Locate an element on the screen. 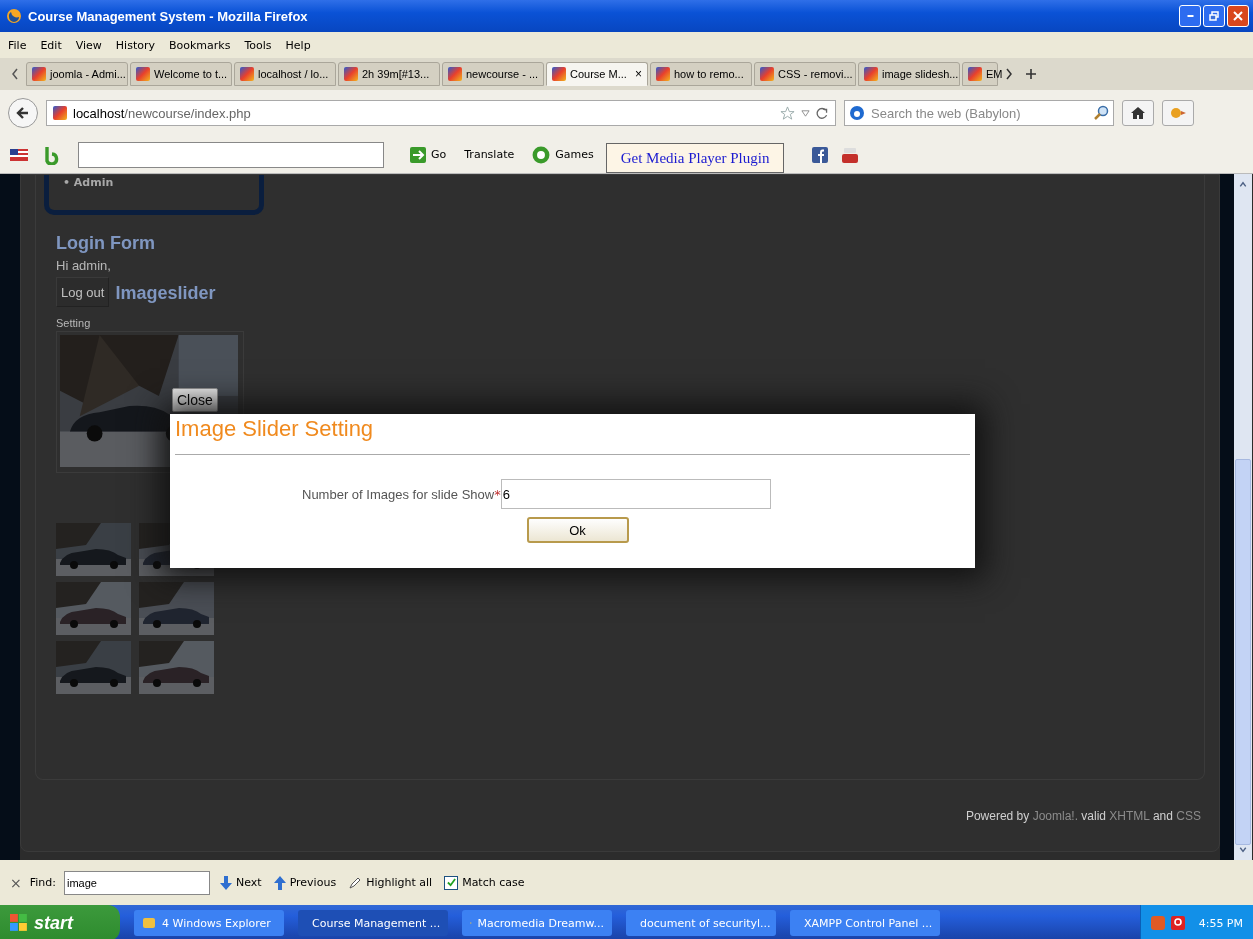 The width and height of the screenshot is (1253, 939). video-site-icon is located at coordinates (850, 154).